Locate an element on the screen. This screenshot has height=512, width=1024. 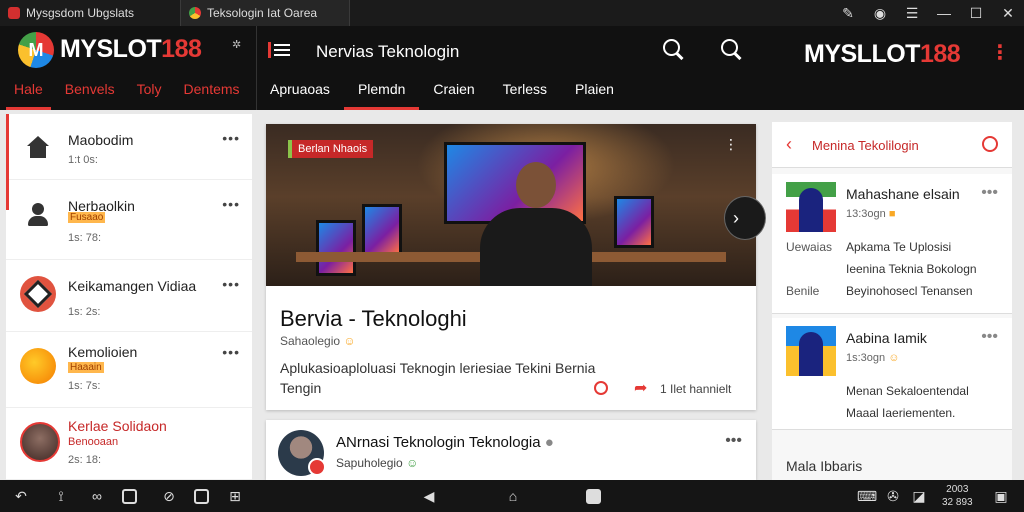
article-subtitle: Sahaolegio ☺ is located at coordinates (318, 341).